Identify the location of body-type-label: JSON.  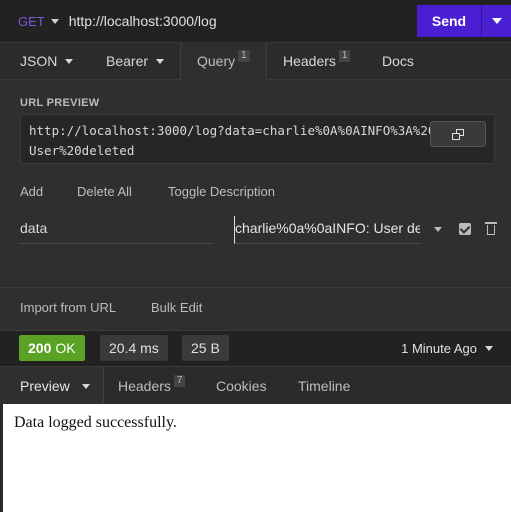
(39, 61).